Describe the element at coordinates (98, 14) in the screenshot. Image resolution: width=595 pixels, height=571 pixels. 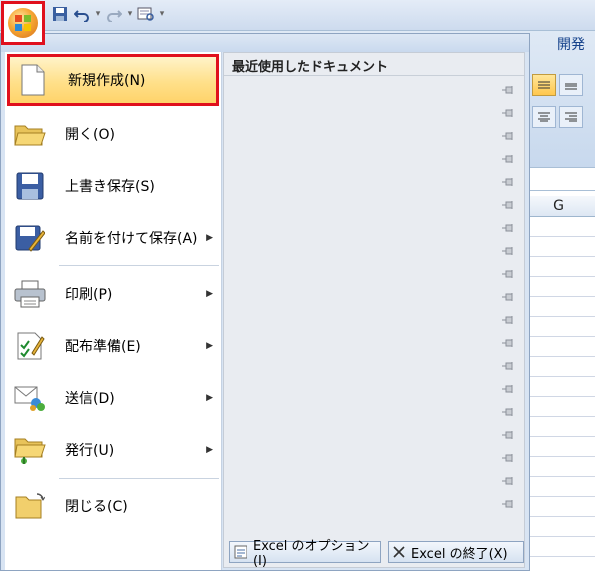
I see `undo-dropdown-icon: ▾` at that location.